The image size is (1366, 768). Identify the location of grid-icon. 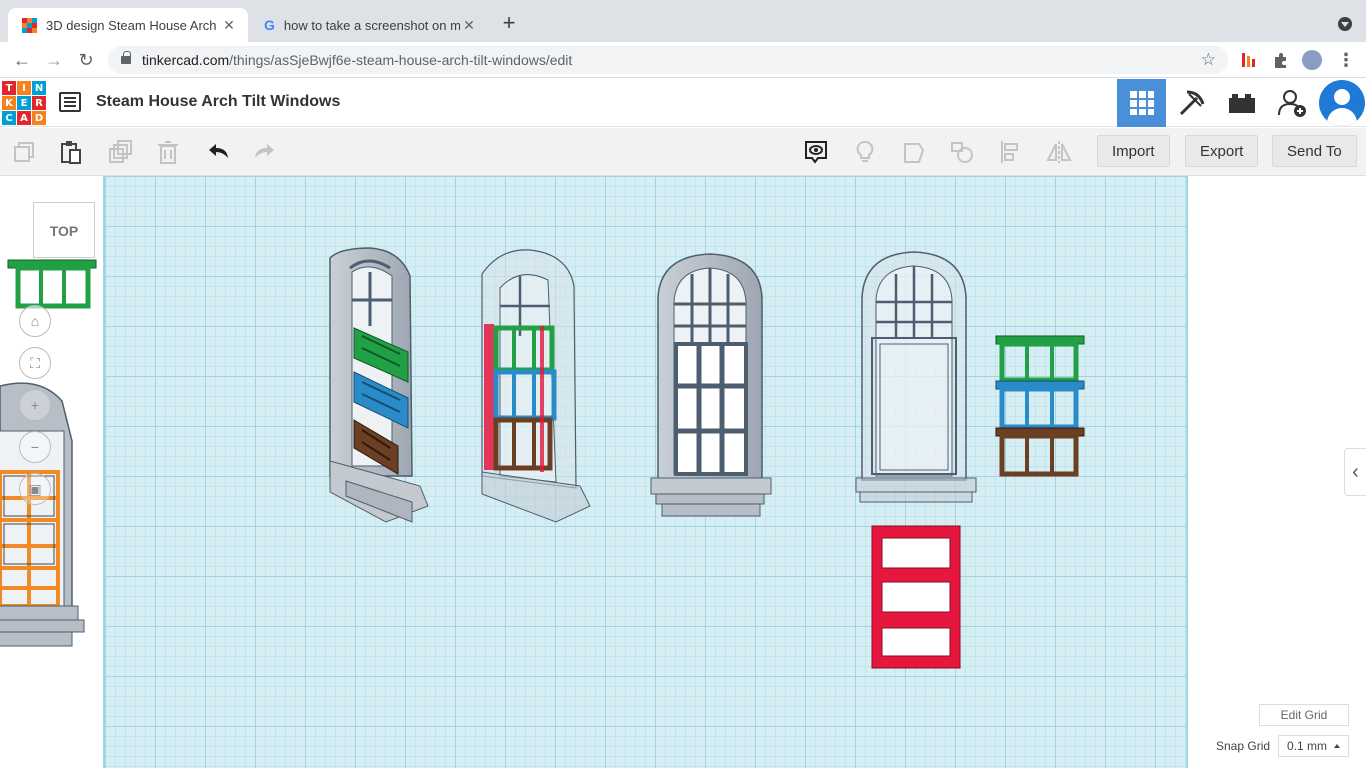
(1141, 103).